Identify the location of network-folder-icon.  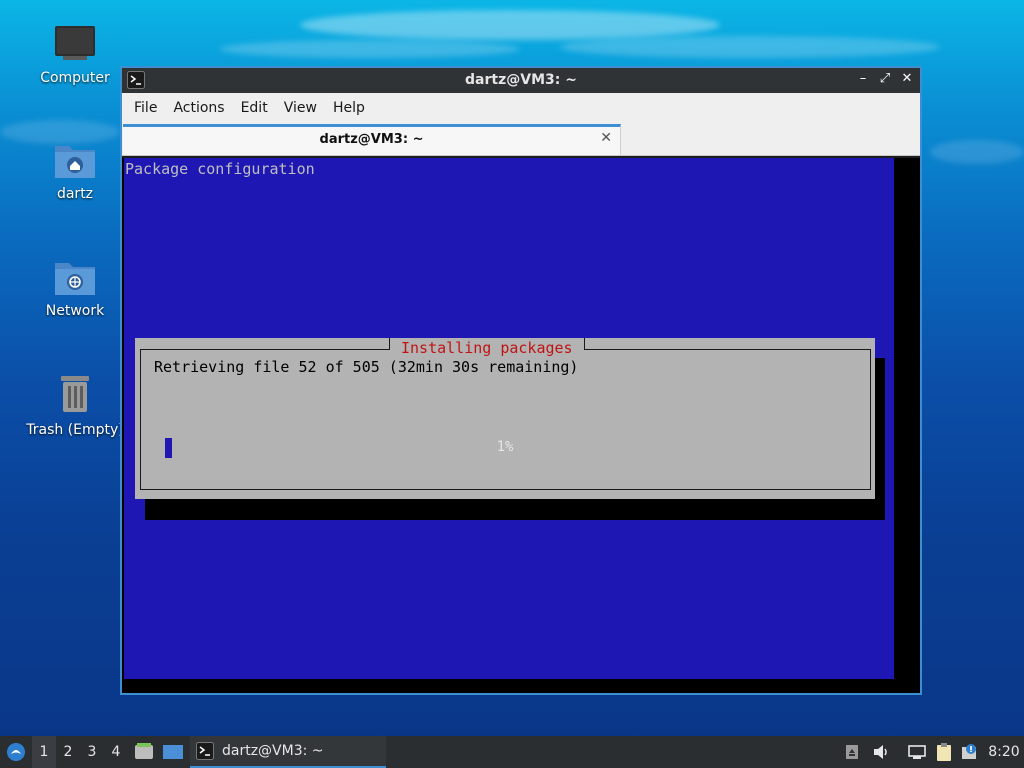
(75, 279).